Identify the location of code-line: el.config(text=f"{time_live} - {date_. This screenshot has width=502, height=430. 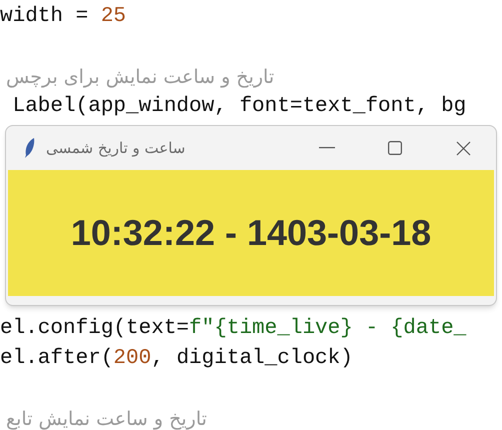
(233, 329).